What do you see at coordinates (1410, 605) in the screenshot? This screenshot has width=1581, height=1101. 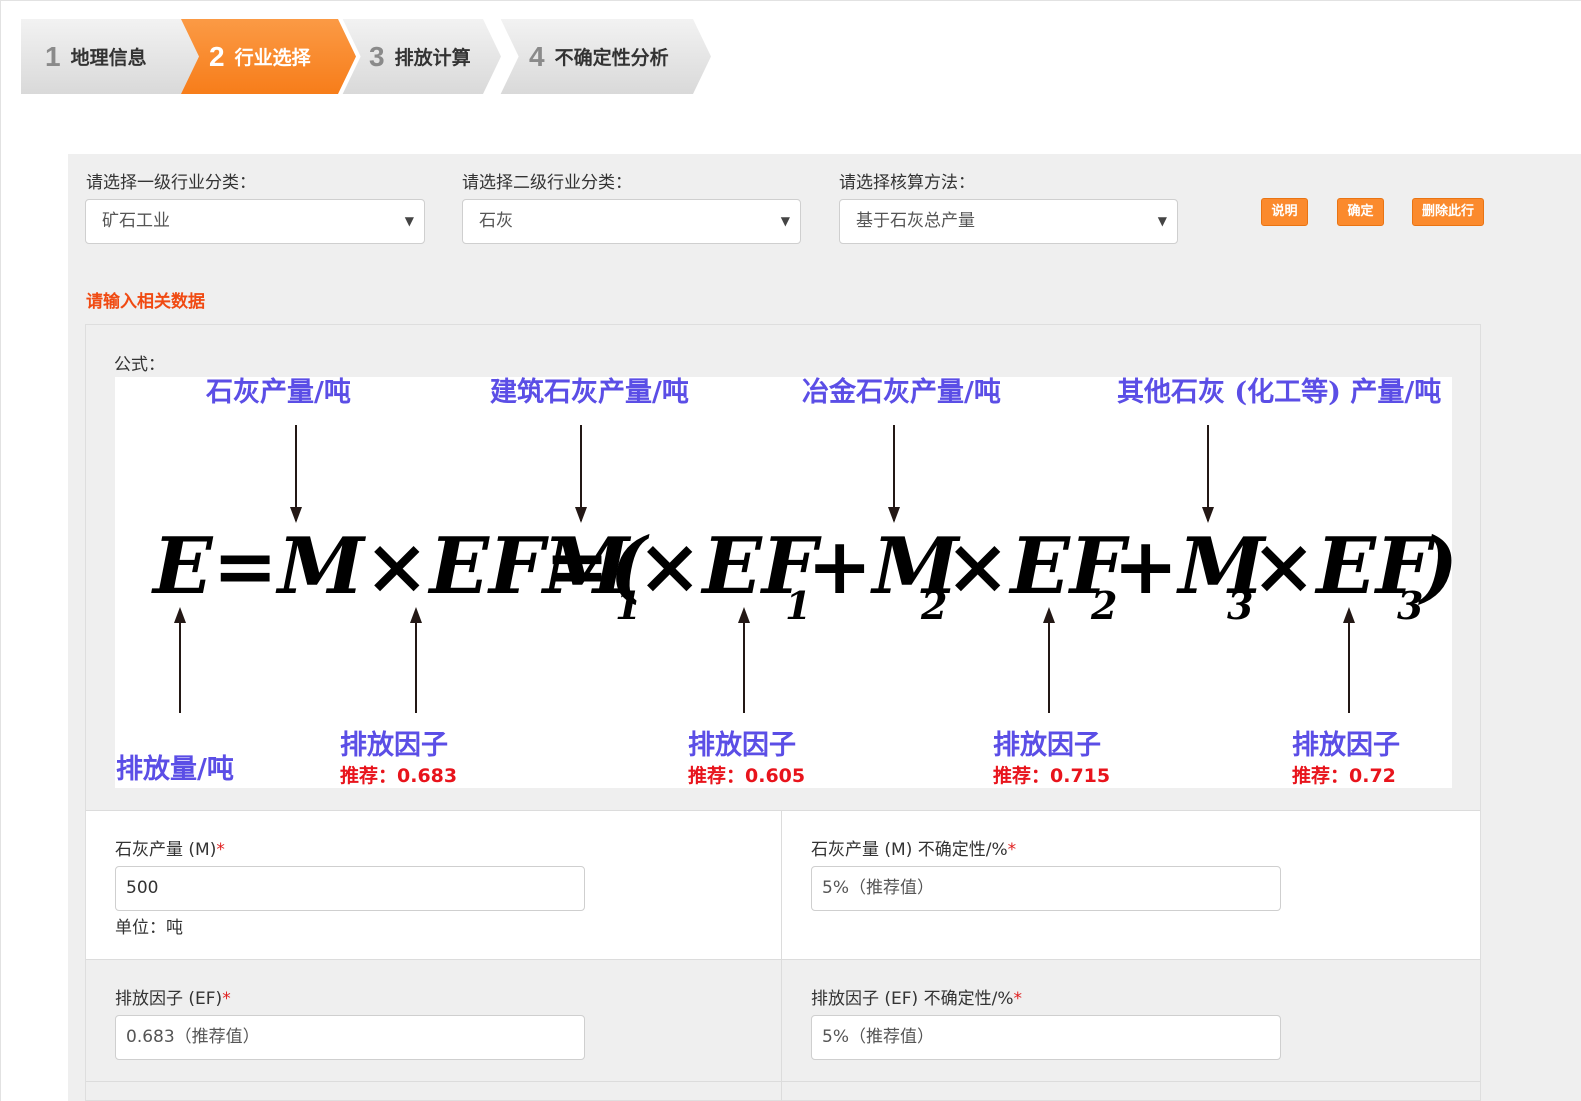 I see `equation-sub-ef3: 3` at bounding box center [1410, 605].